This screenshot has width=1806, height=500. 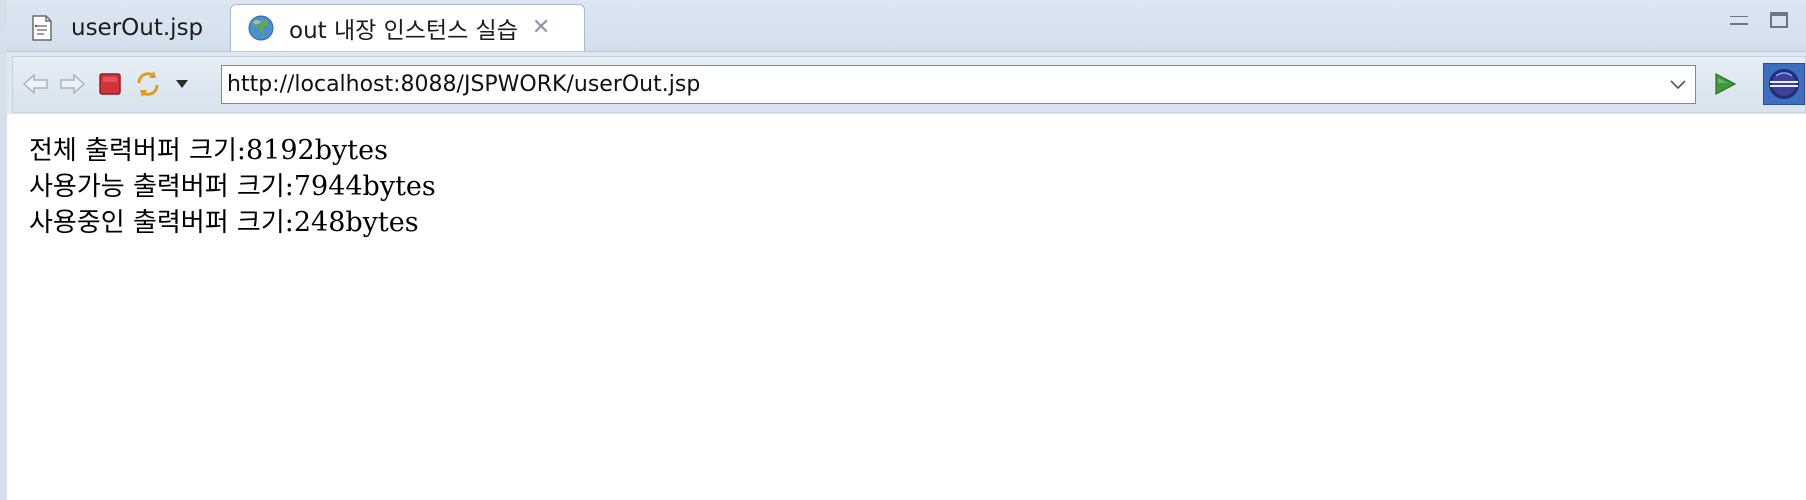 I want to click on used-buffer-line: 사용중인 출력버퍼 크기:248bytes, so click(x=224, y=220).